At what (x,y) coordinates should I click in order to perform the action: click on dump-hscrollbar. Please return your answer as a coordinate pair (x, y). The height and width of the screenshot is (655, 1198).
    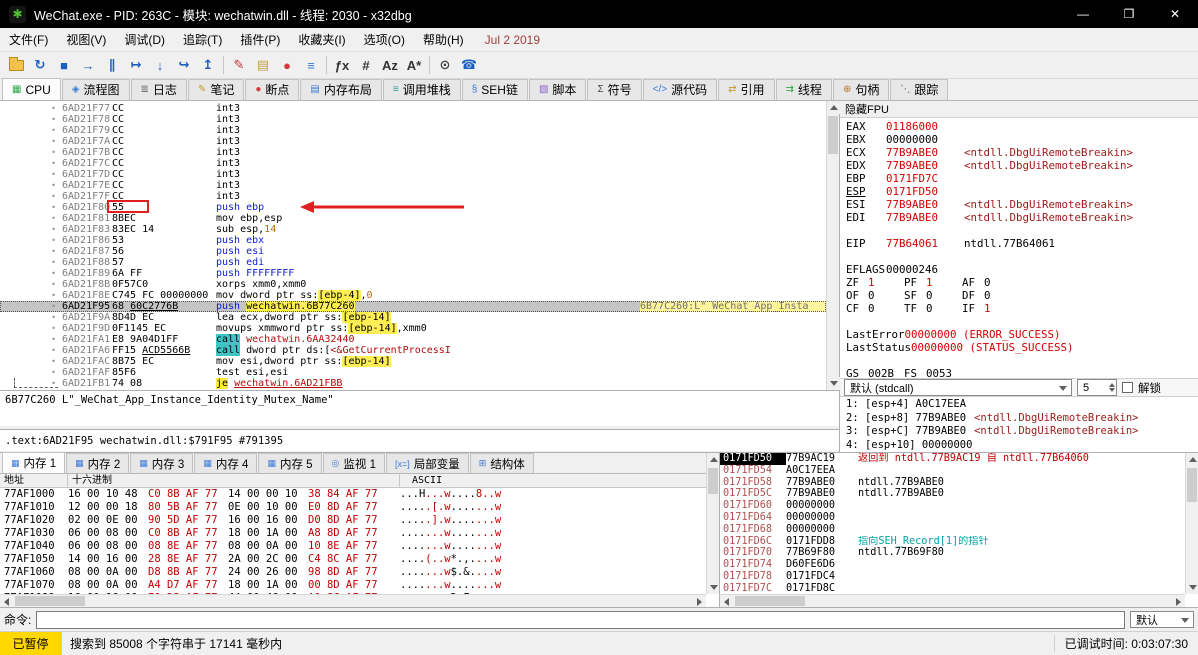
    Looking at the image, I should click on (353, 600).